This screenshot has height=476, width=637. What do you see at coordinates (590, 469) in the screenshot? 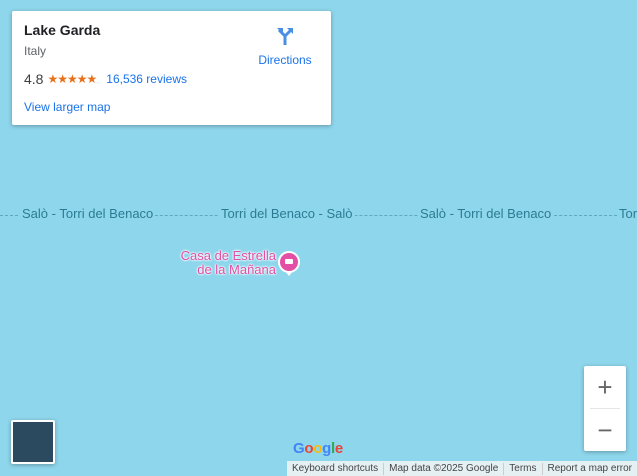
I see `report-error-link: Report a map error` at bounding box center [590, 469].